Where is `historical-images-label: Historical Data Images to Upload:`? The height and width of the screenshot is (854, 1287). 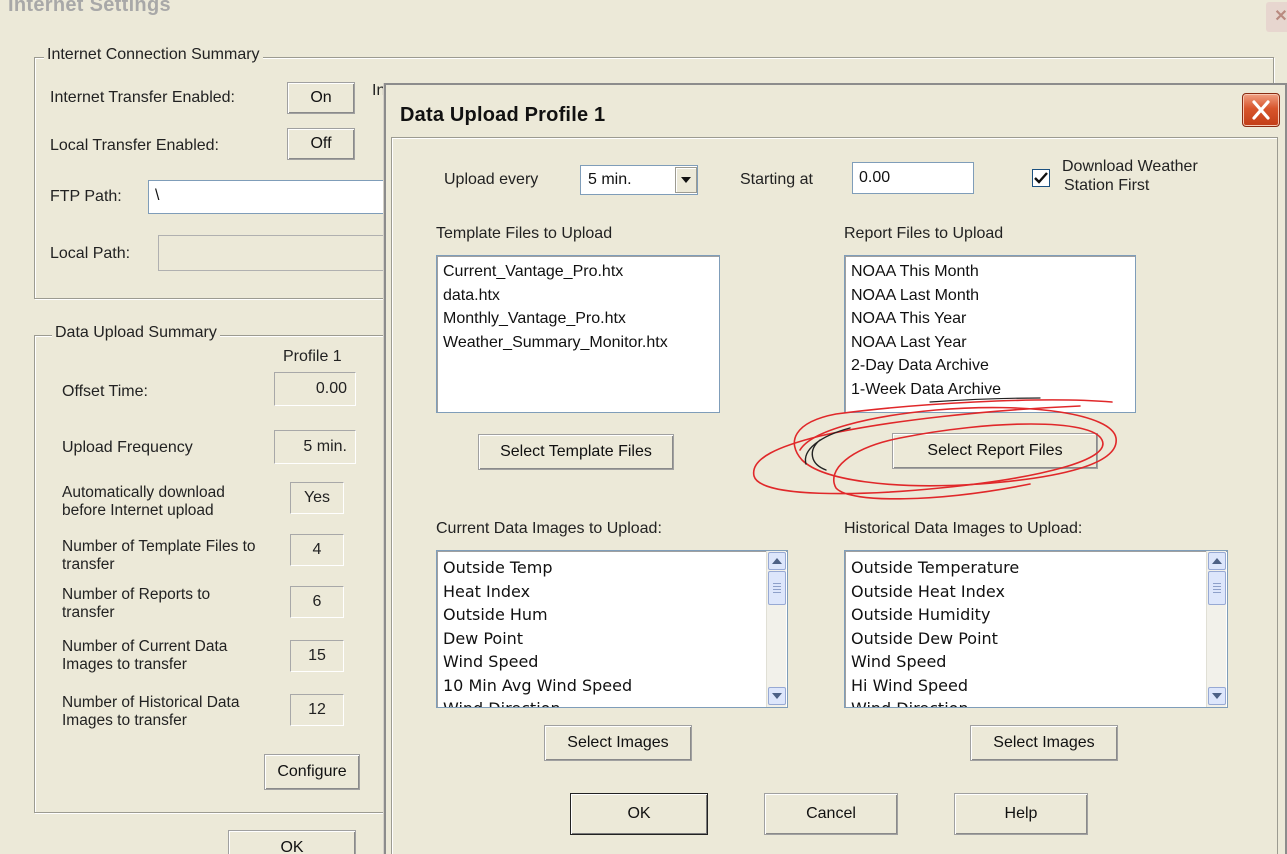
historical-images-label: Historical Data Images to Upload: is located at coordinates (963, 528).